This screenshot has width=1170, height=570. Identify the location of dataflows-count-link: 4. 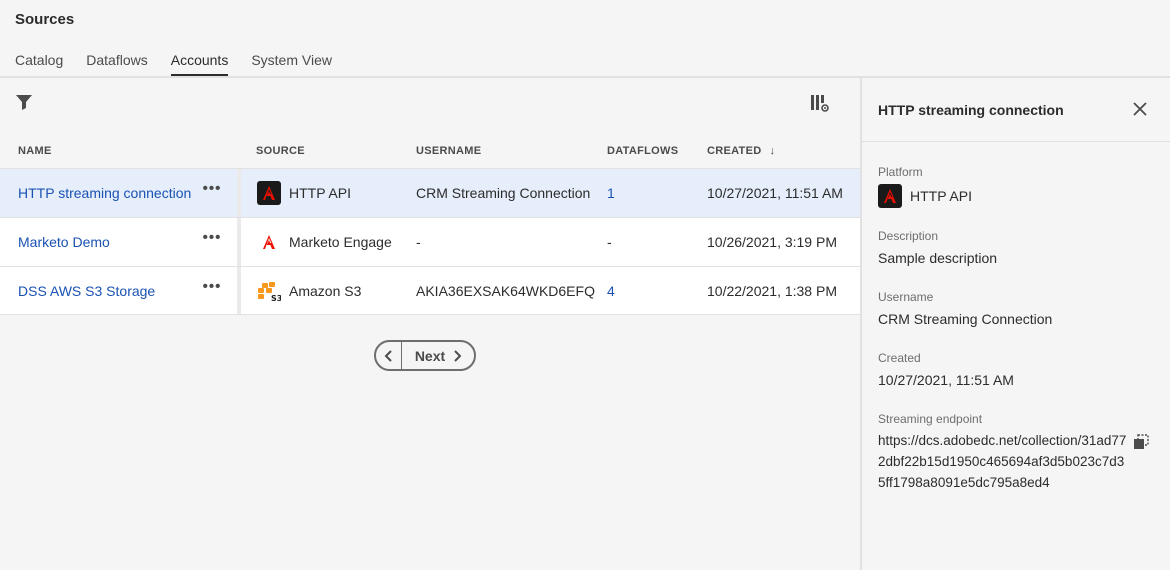
(611, 291).